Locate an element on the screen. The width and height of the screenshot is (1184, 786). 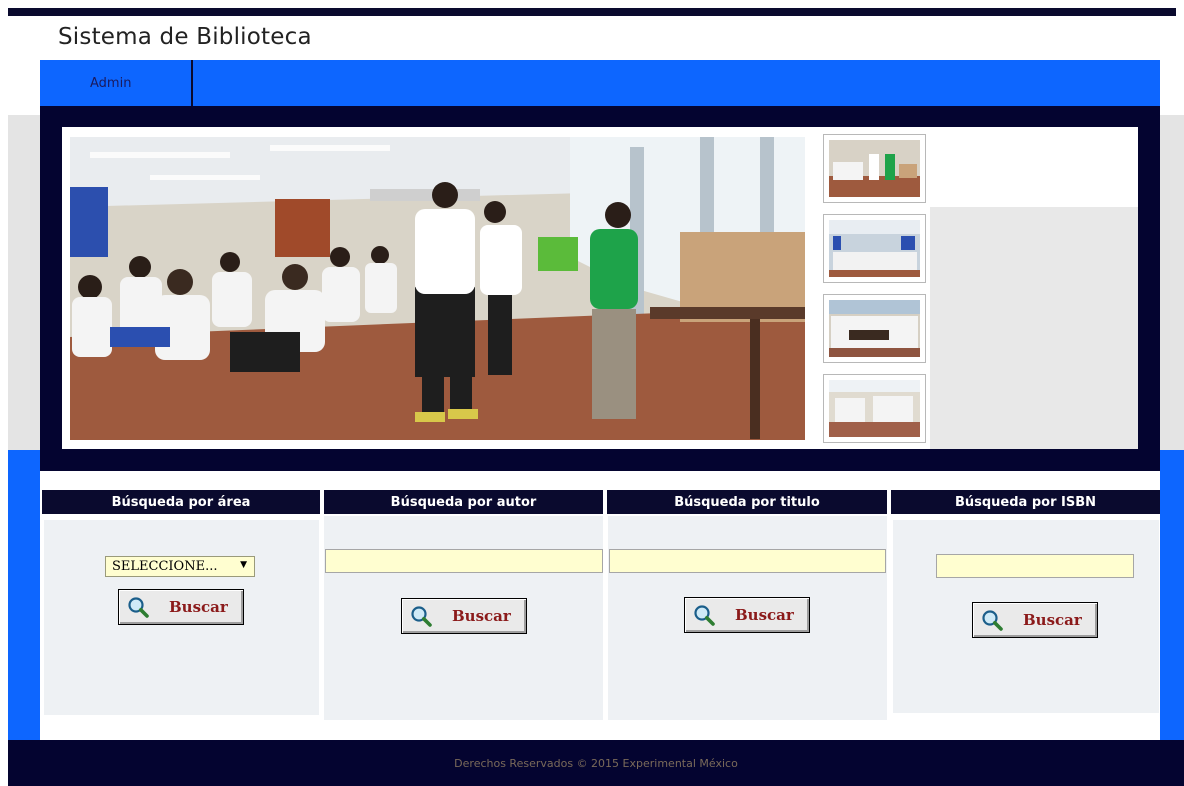
area-select: SELECCIONE... ▼ is located at coordinates (180, 566).